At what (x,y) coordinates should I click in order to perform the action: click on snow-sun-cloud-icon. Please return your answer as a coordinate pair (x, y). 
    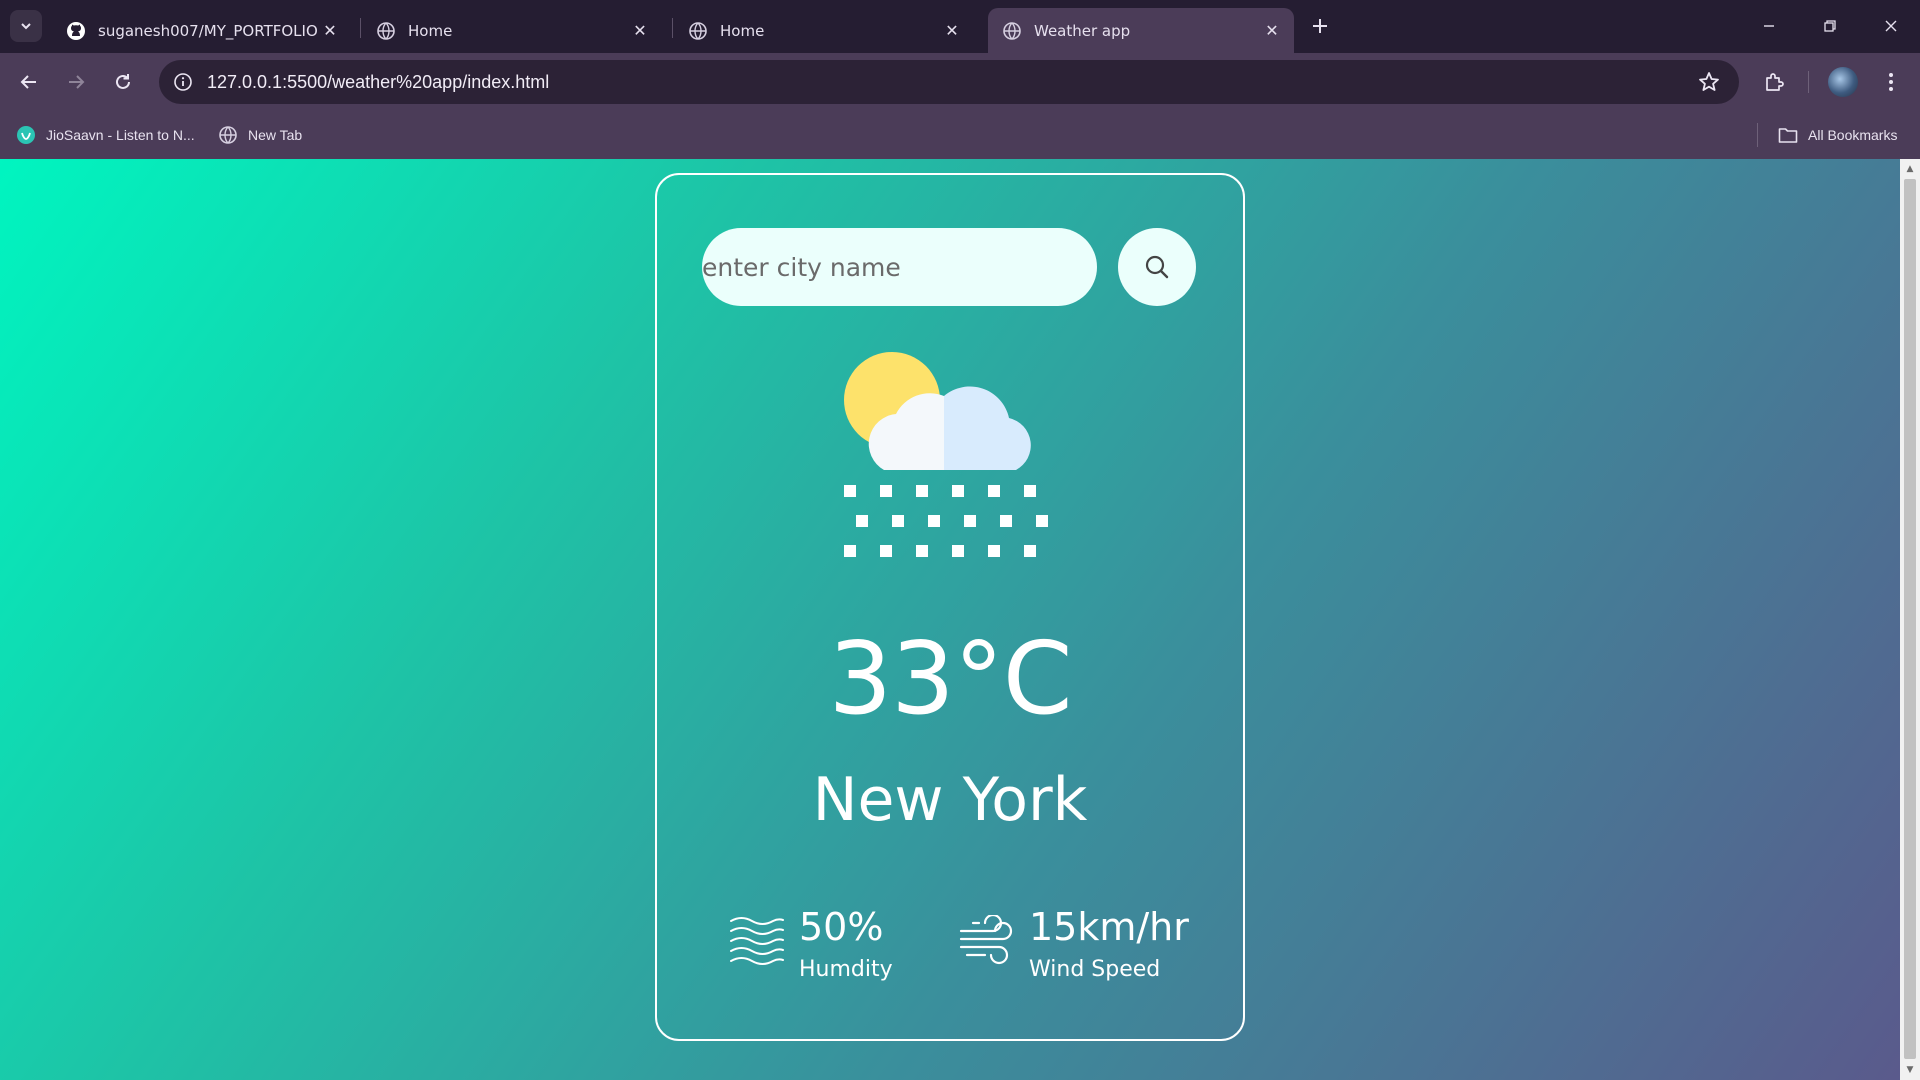
    Looking at the image, I should click on (946, 454).